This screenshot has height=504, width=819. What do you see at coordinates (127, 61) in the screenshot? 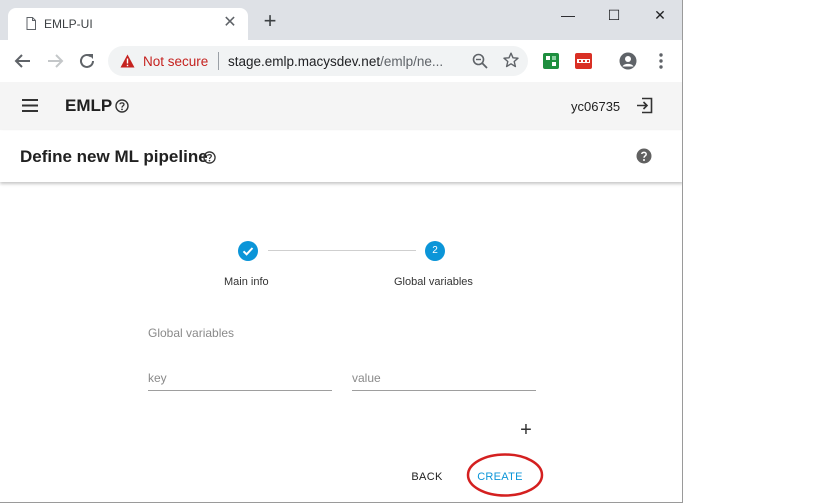
I see `warning-icon` at bounding box center [127, 61].